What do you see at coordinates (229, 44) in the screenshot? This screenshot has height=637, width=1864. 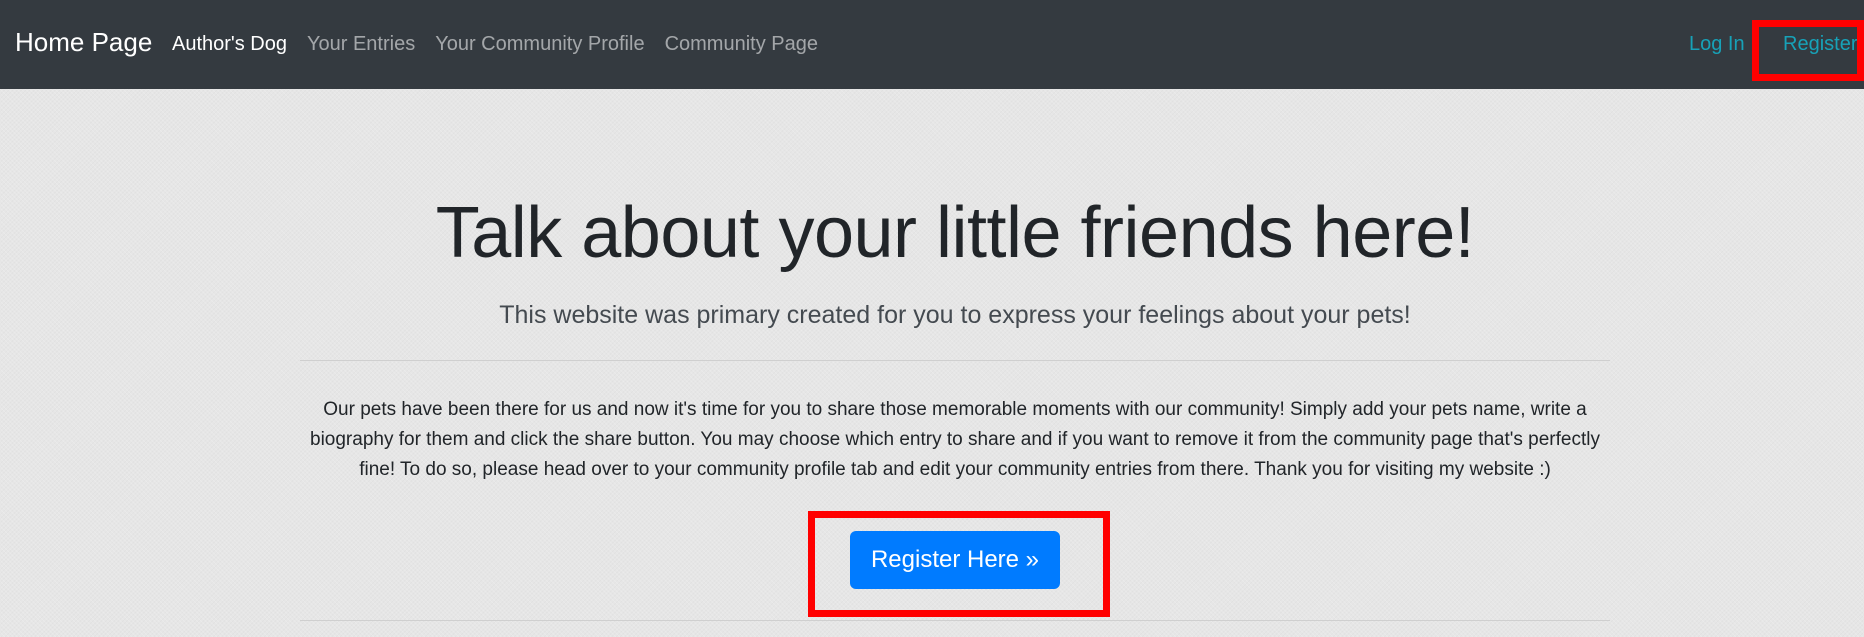 I see `nav-link-authors-dog: Author's Dog` at bounding box center [229, 44].